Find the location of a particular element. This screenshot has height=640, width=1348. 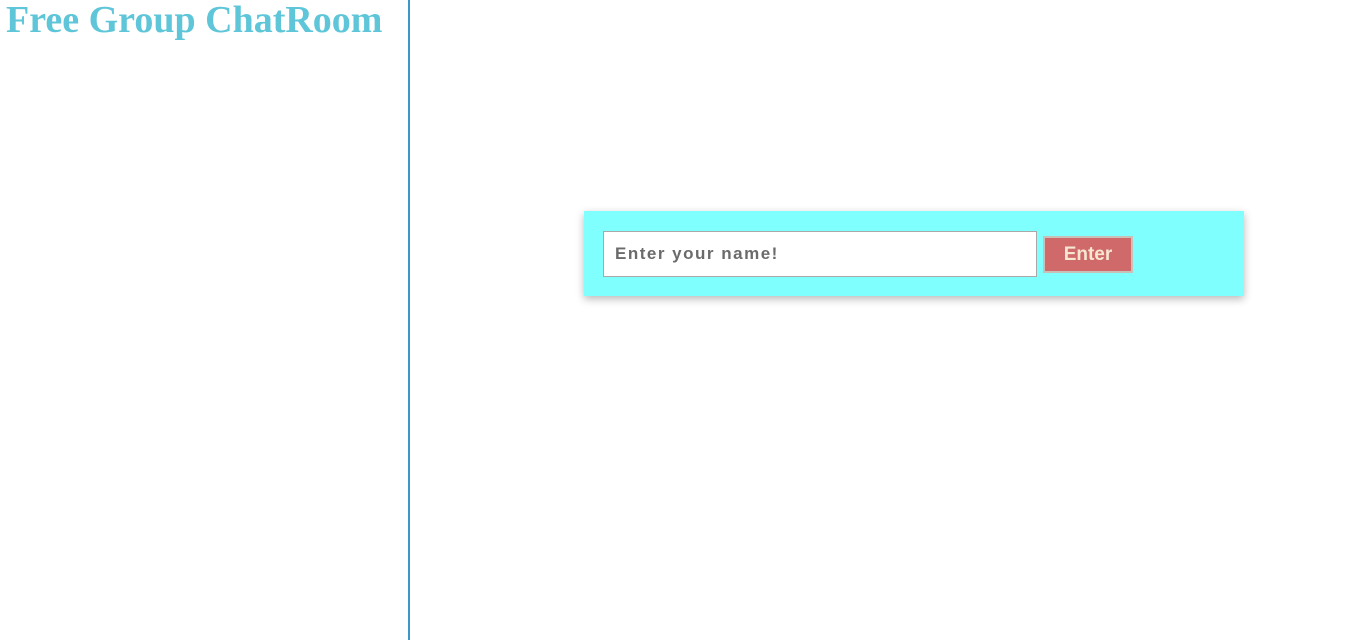

enter-button: Enter is located at coordinates (1088, 254).